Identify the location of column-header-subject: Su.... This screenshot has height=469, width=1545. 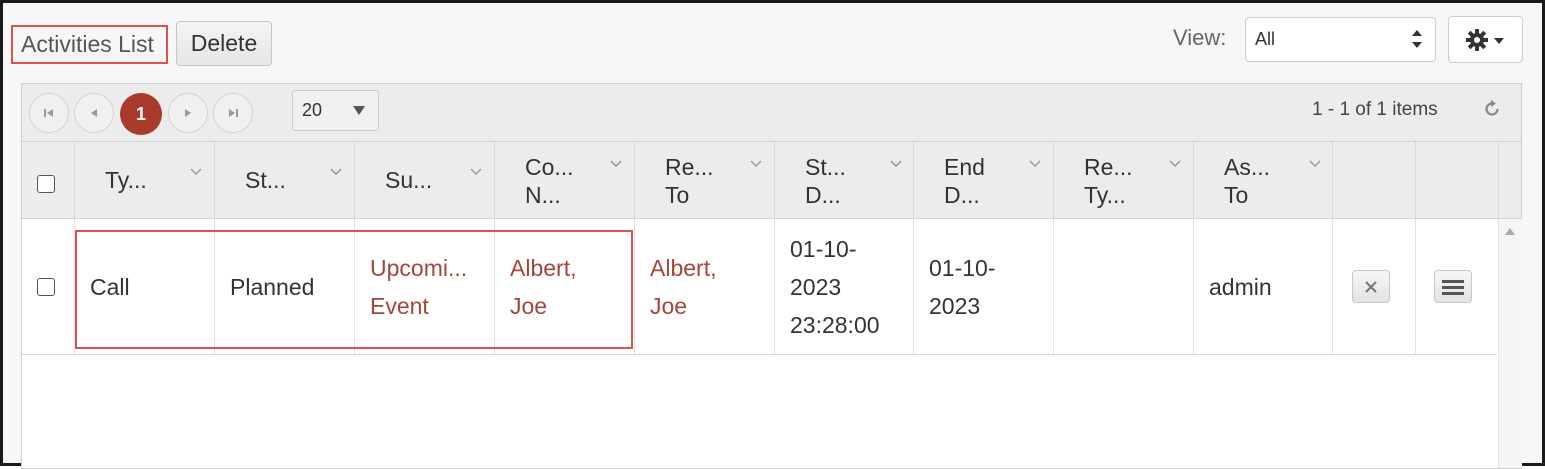
(425, 180).